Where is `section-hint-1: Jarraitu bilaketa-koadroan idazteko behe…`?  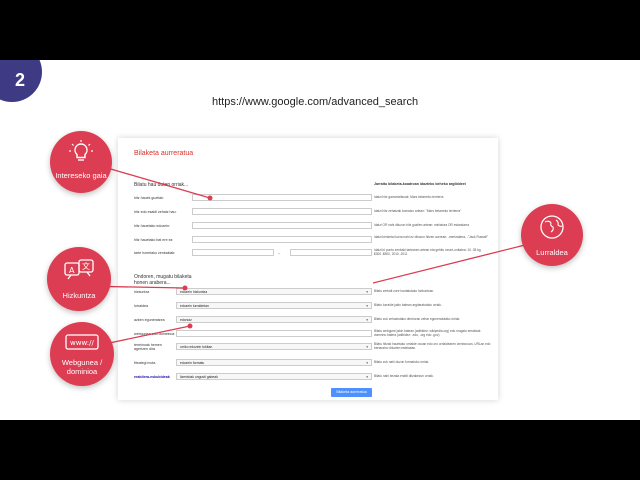
section-hint-1: Jarraitu bilaketa-koadroan idazteko behe… is located at coordinates (420, 184).